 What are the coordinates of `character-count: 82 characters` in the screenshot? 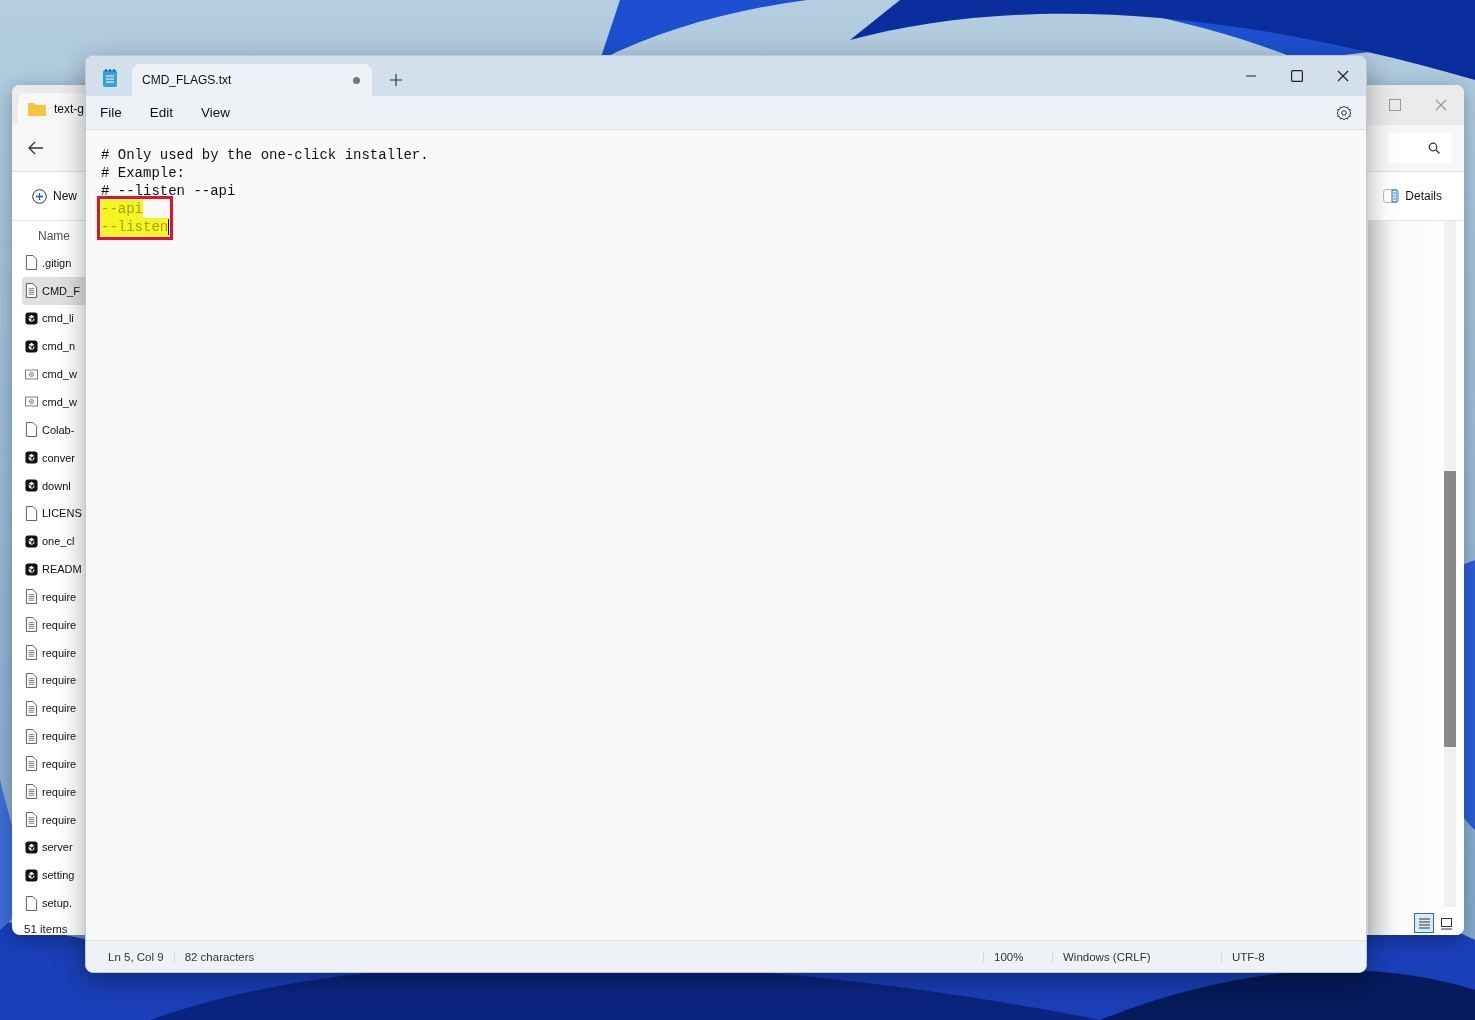 It's located at (219, 956).